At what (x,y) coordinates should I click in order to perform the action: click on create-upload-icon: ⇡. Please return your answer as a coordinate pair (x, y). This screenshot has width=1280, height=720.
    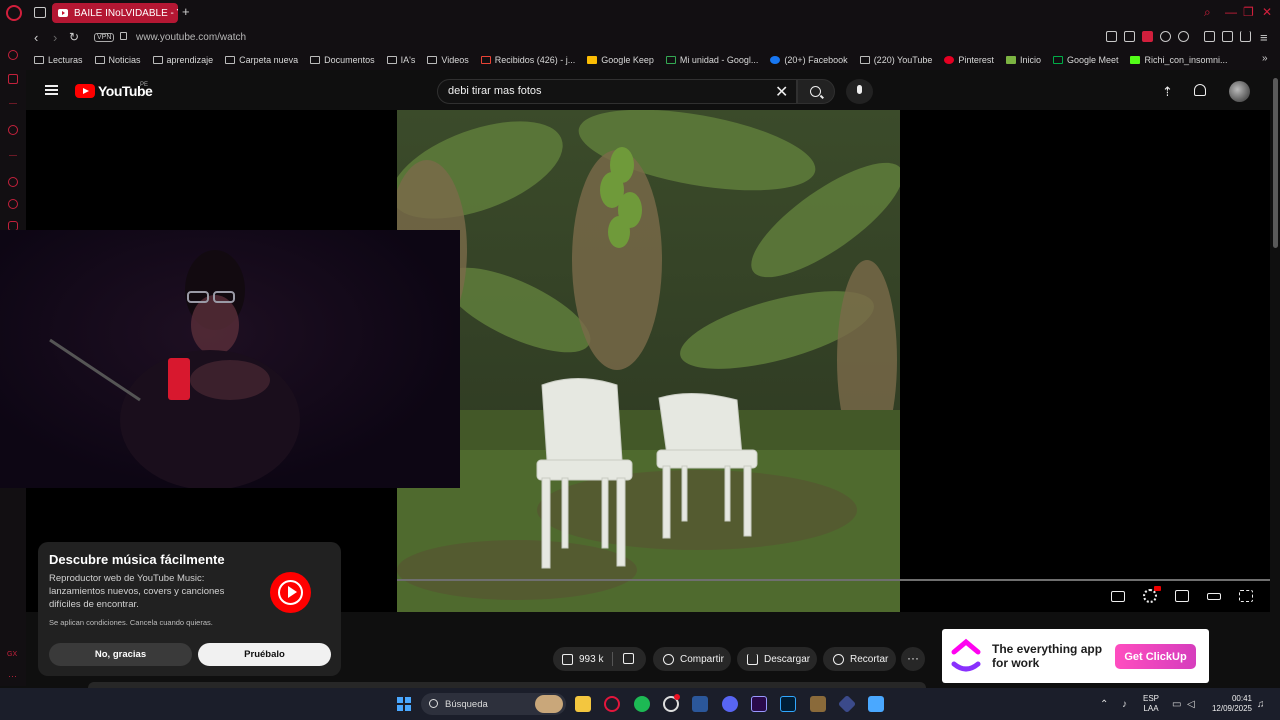
    Looking at the image, I should click on (1167, 92).